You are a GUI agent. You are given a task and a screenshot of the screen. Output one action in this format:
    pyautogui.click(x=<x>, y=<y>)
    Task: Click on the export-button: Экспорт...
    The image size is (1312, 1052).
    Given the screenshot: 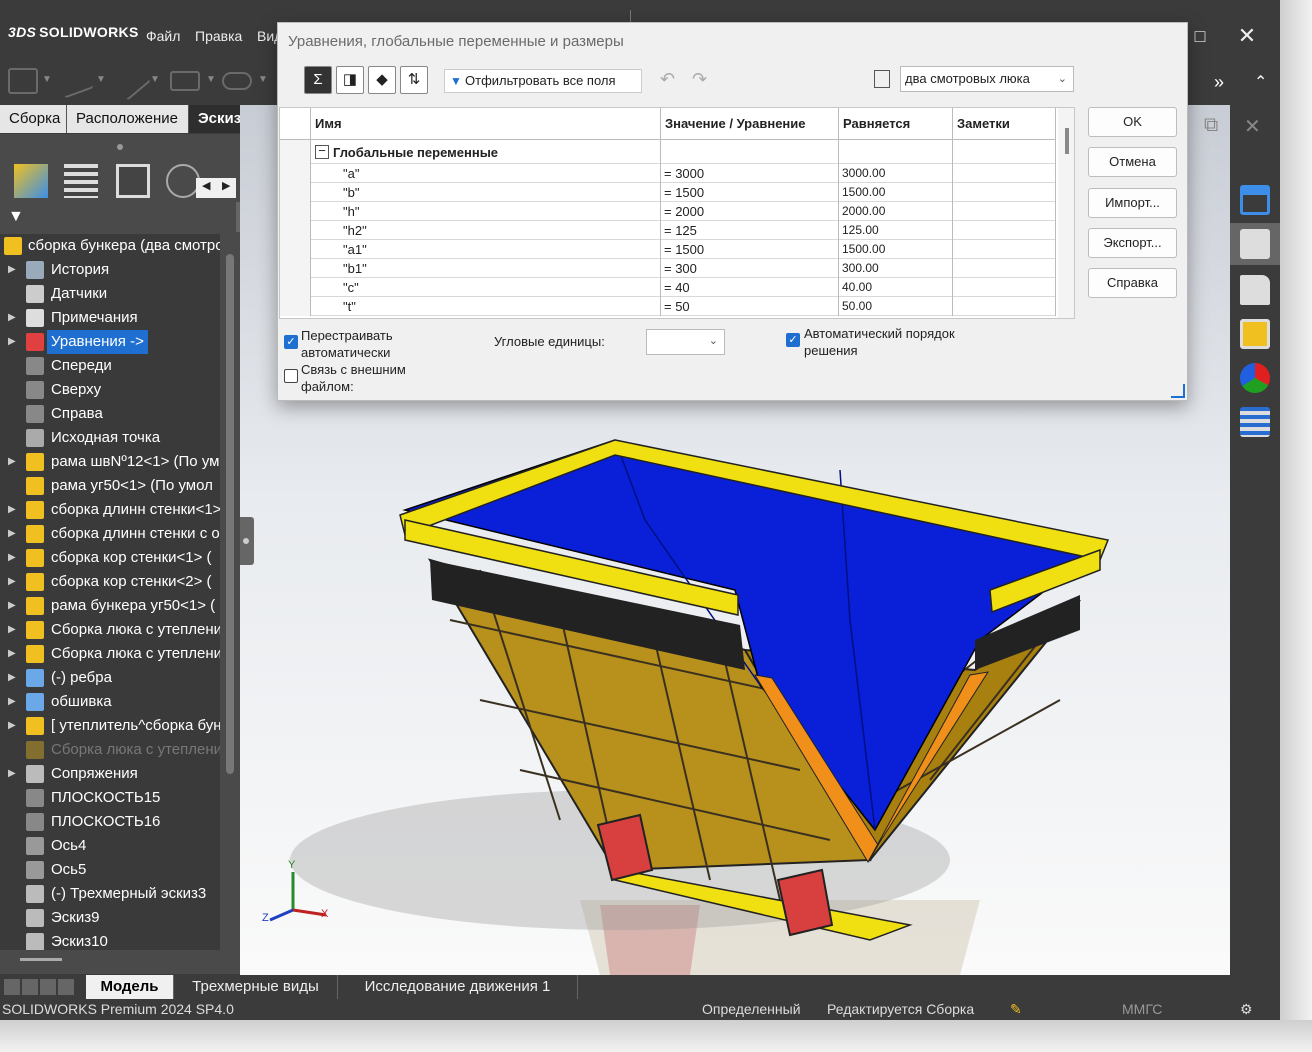 What is the action you would take?
    pyautogui.click(x=1132, y=243)
    